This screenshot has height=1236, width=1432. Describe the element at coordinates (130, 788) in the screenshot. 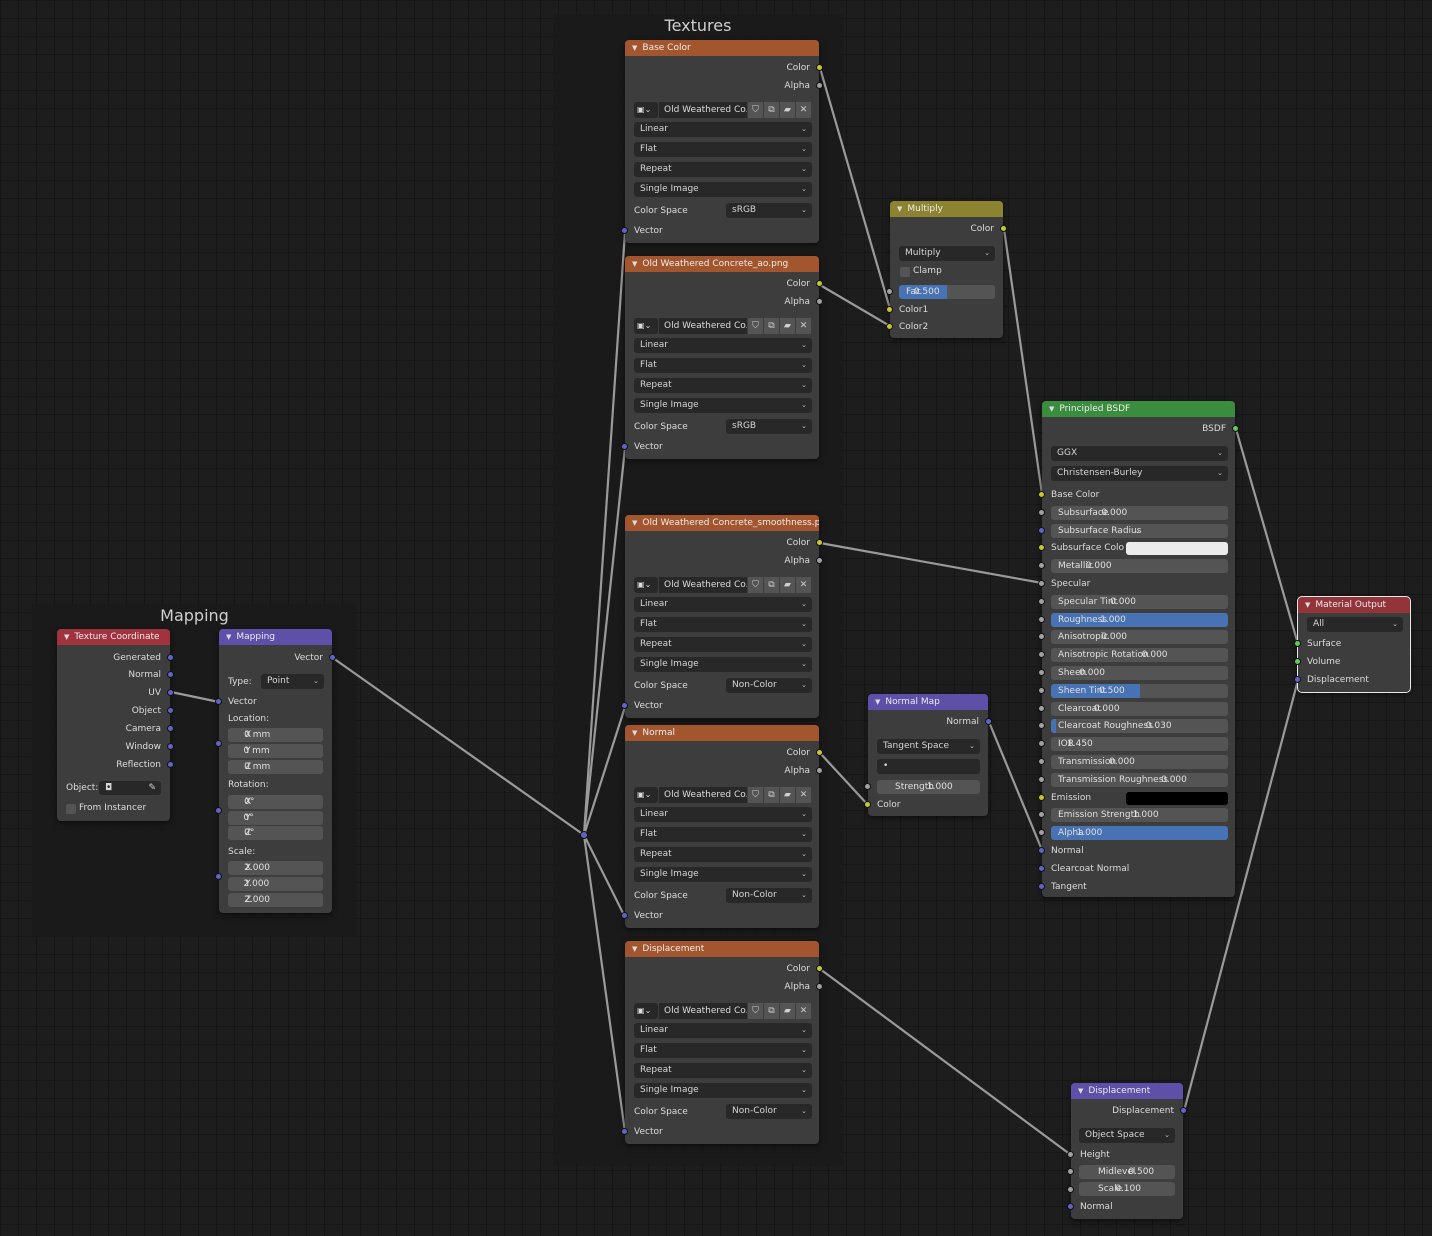

I see `object-field: ◘ ✎` at that location.